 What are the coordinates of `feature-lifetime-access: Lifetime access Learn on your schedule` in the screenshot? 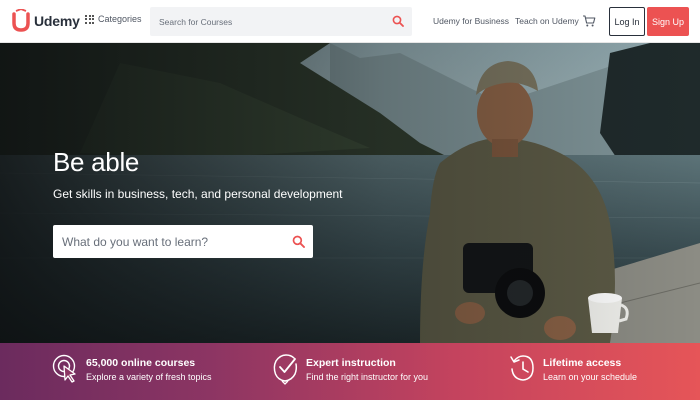 It's located at (573, 369).